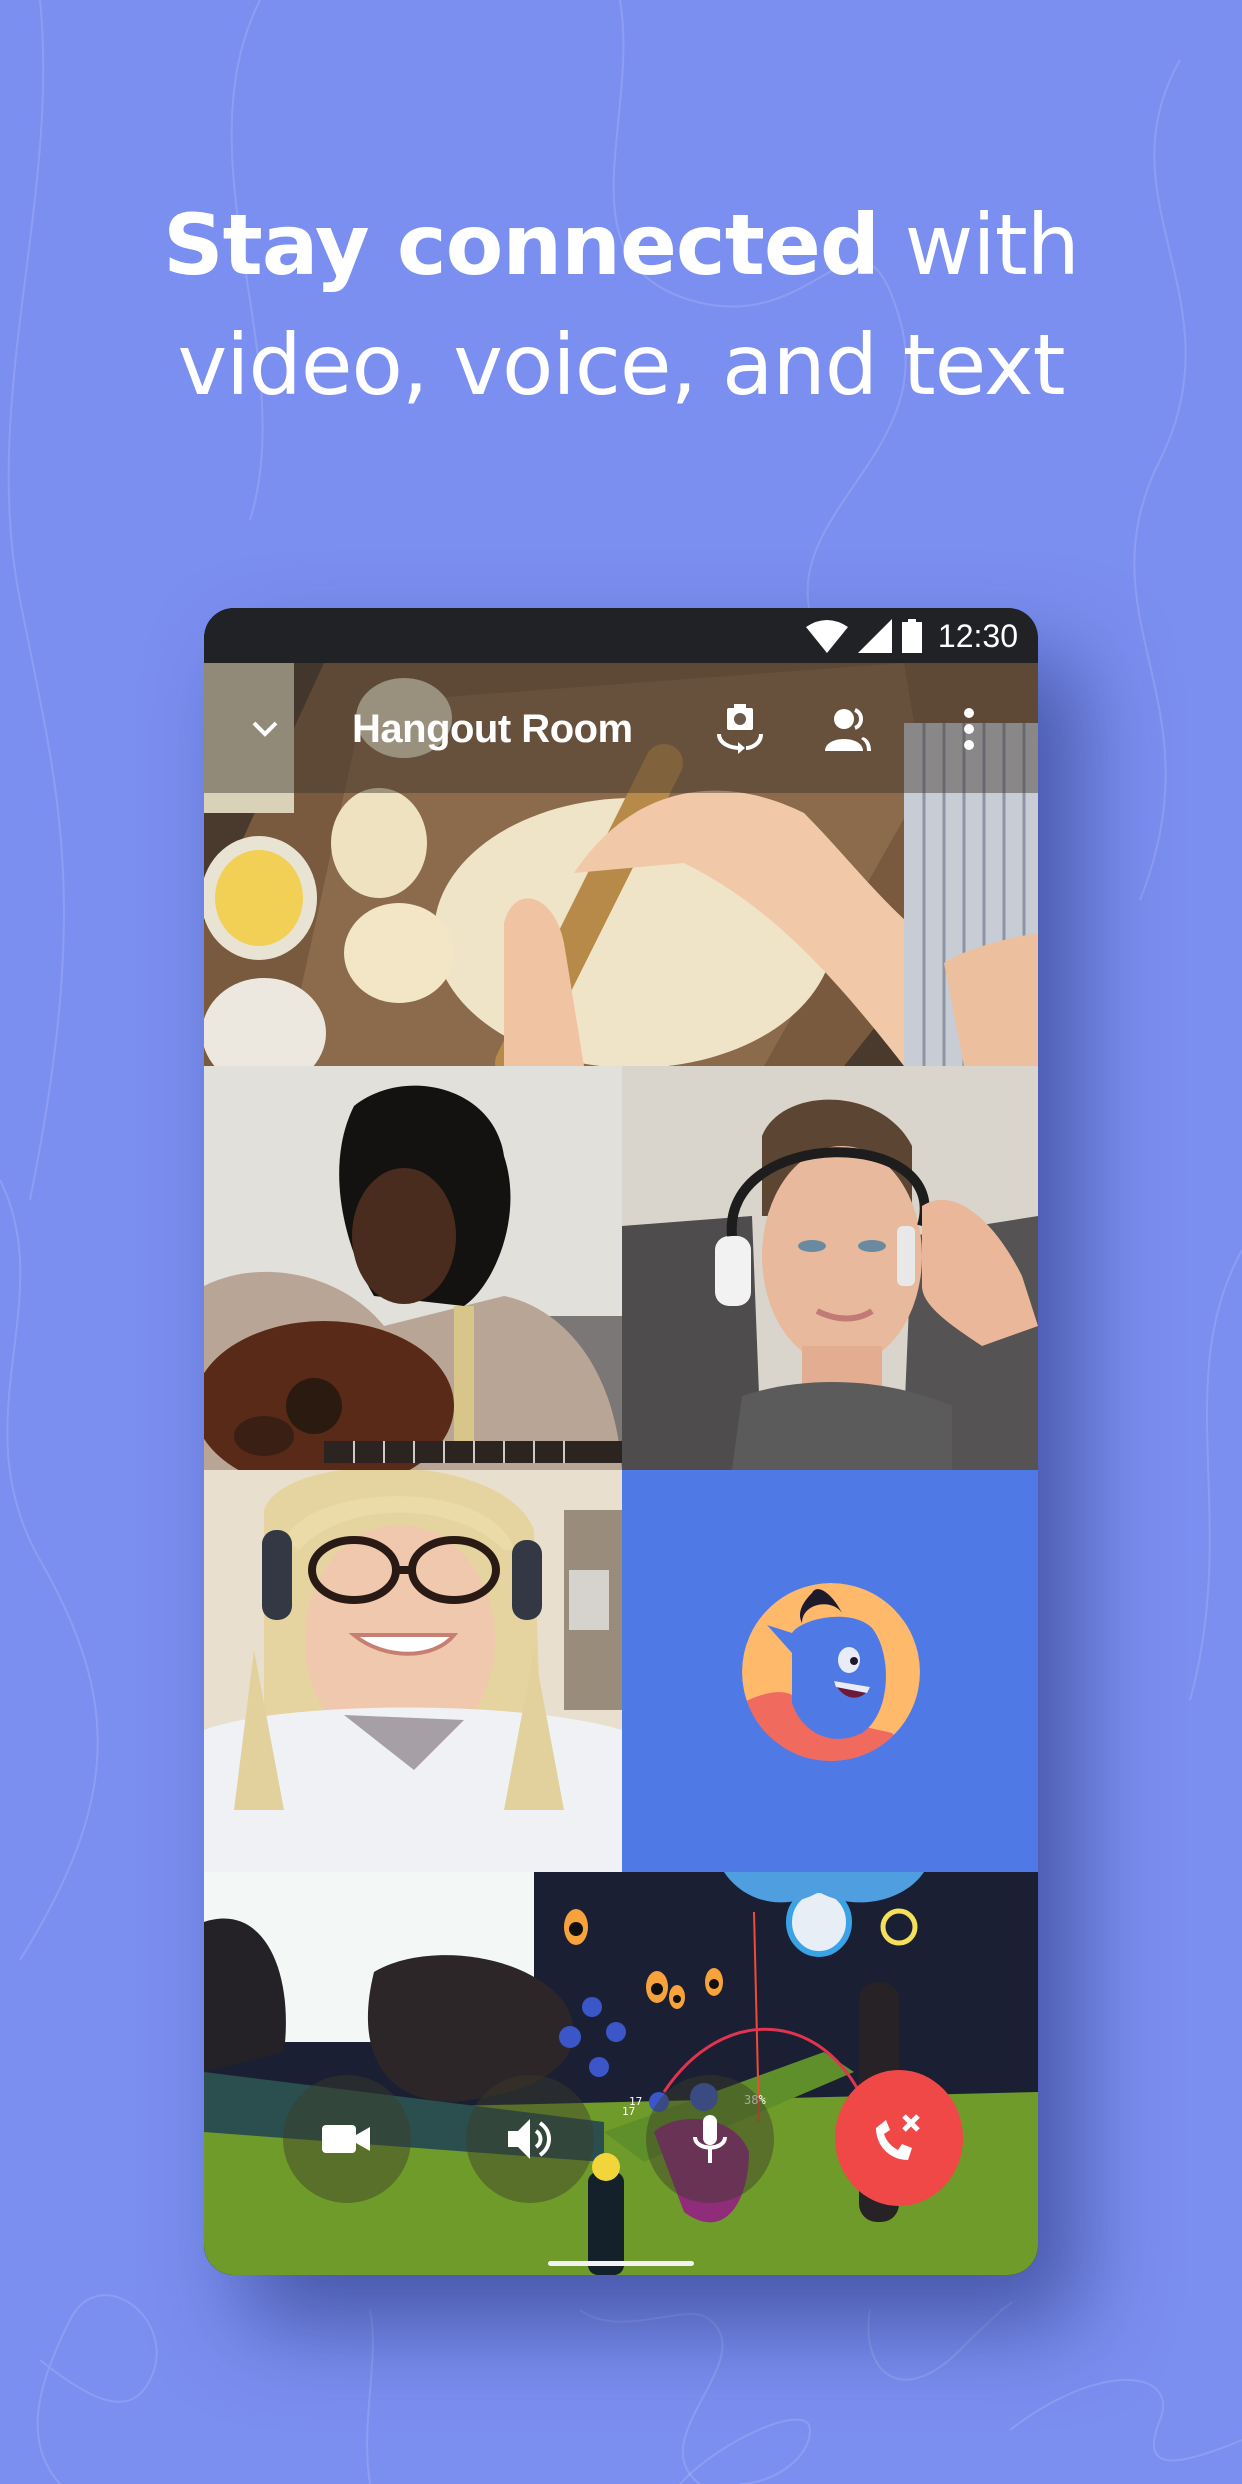 The width and height of the screenshot is (1242, 2484). I want to click on switch-camera-button, so click(740, 729).